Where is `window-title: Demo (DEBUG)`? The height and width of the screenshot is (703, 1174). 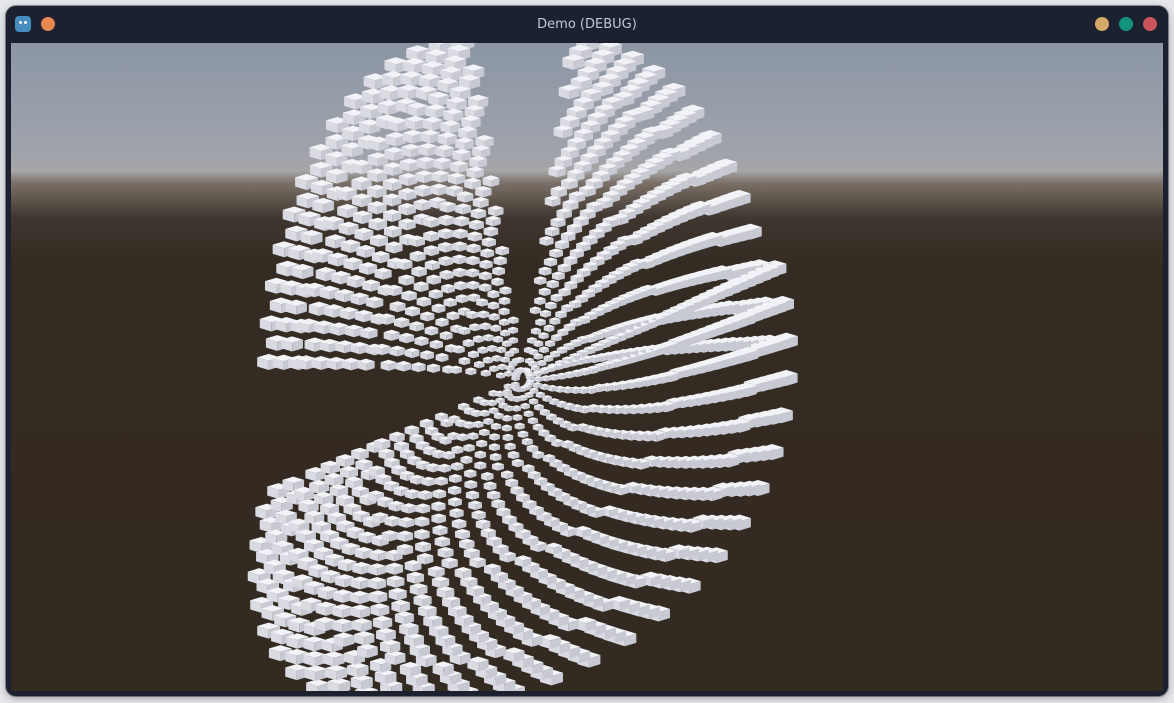 window-title: Demo (DEBUG) is located at coordinates (587, 24).